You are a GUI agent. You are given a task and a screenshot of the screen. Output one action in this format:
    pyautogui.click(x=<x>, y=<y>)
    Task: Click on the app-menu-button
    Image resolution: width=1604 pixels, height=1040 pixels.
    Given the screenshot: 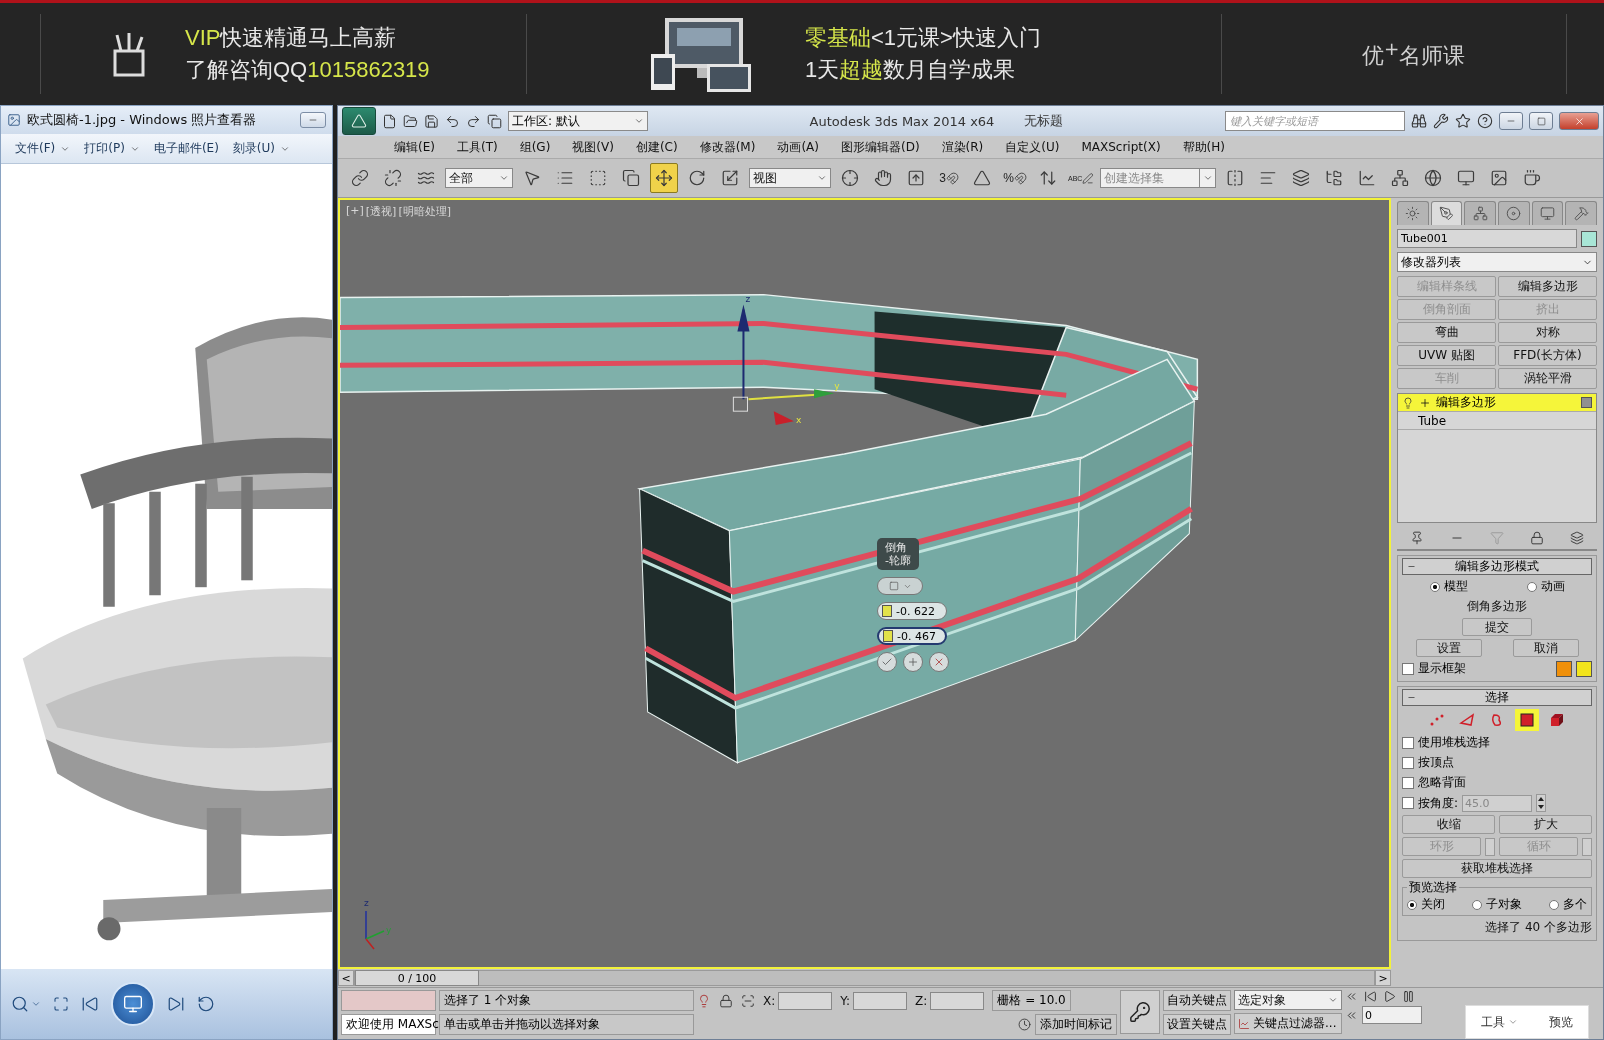 What is the action you would take?
    pyautogui.click(x=359, y=121)
    